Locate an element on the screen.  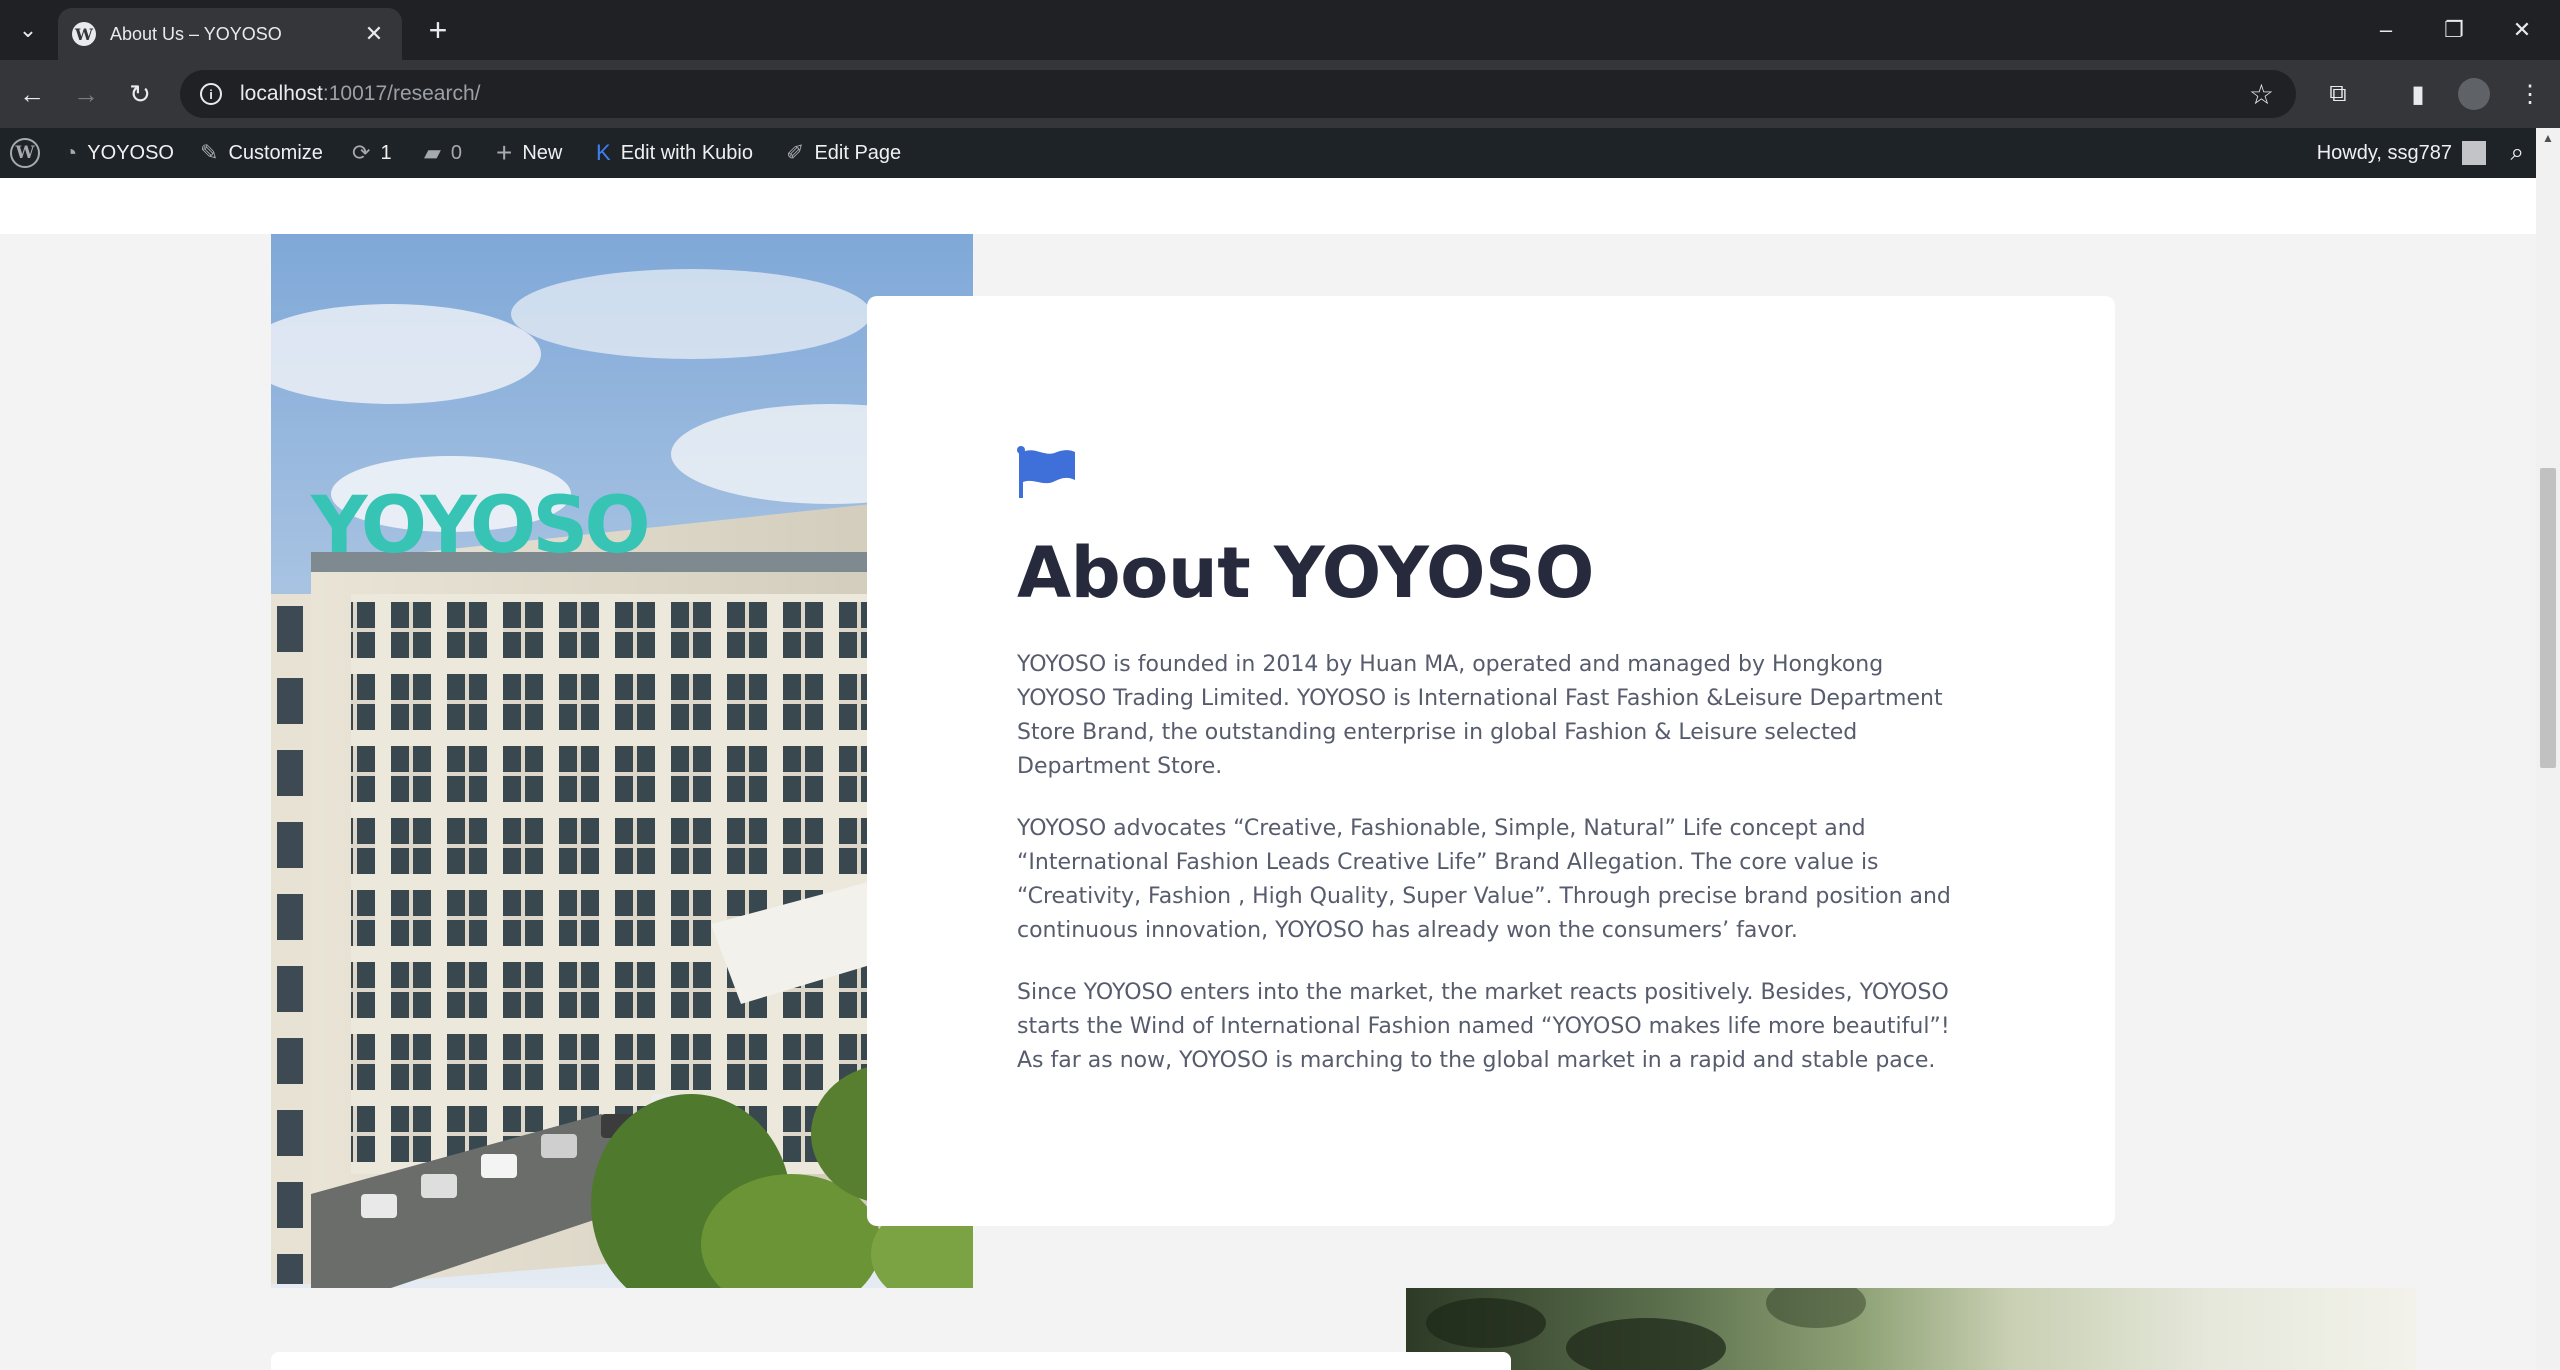
dashboard-gauge-icon: ◔ is located at coordinates (71, 152).